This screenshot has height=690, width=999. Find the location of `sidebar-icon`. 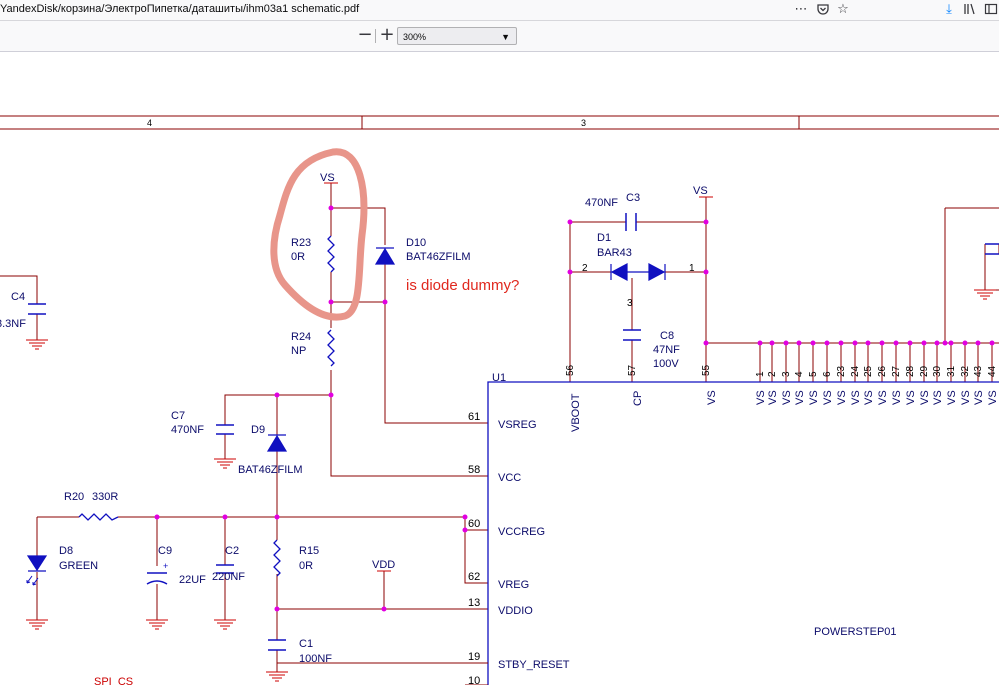

sidebar-icon is located at coordinates (991, 10).